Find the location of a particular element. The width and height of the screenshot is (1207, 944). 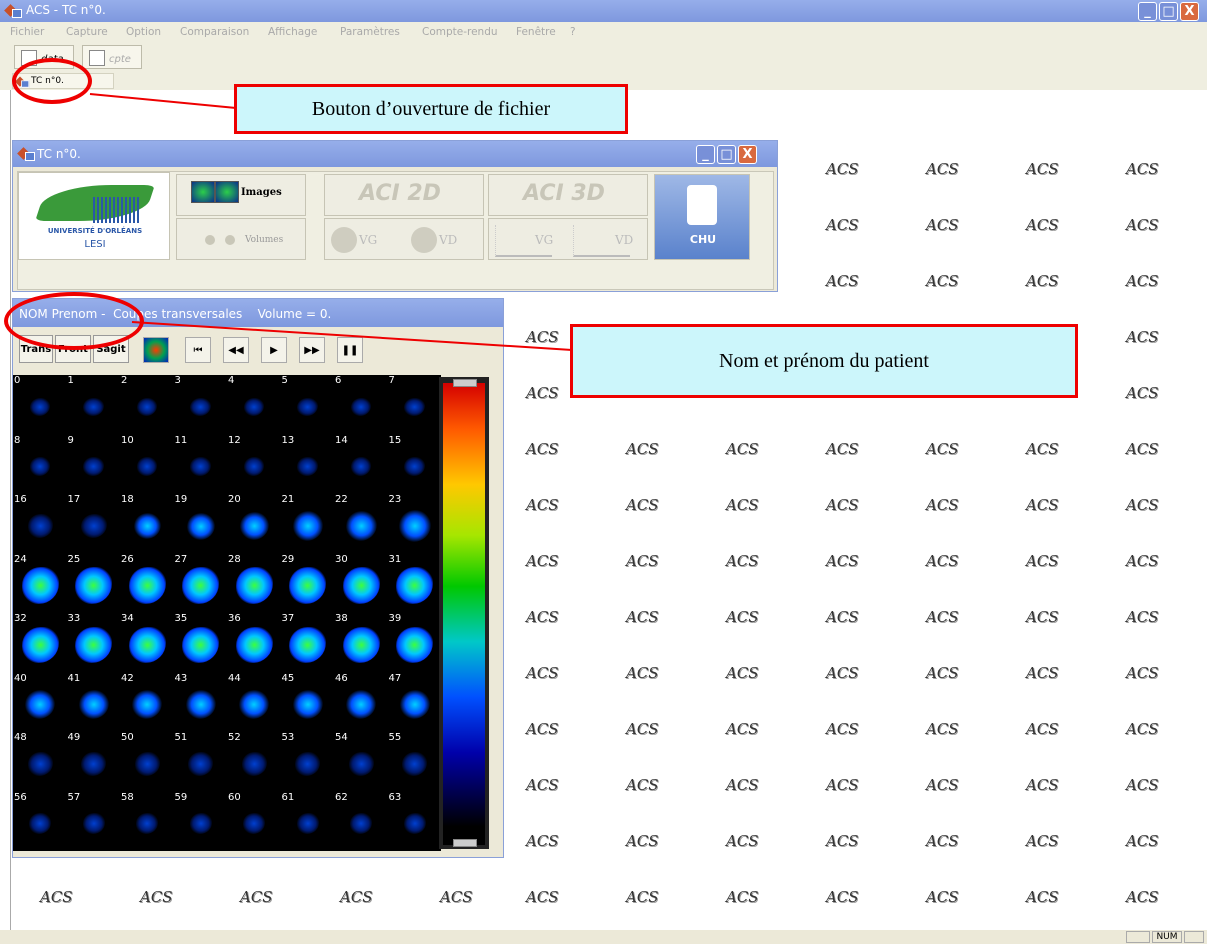

annotation-lines is located at coordinates (331, 222).